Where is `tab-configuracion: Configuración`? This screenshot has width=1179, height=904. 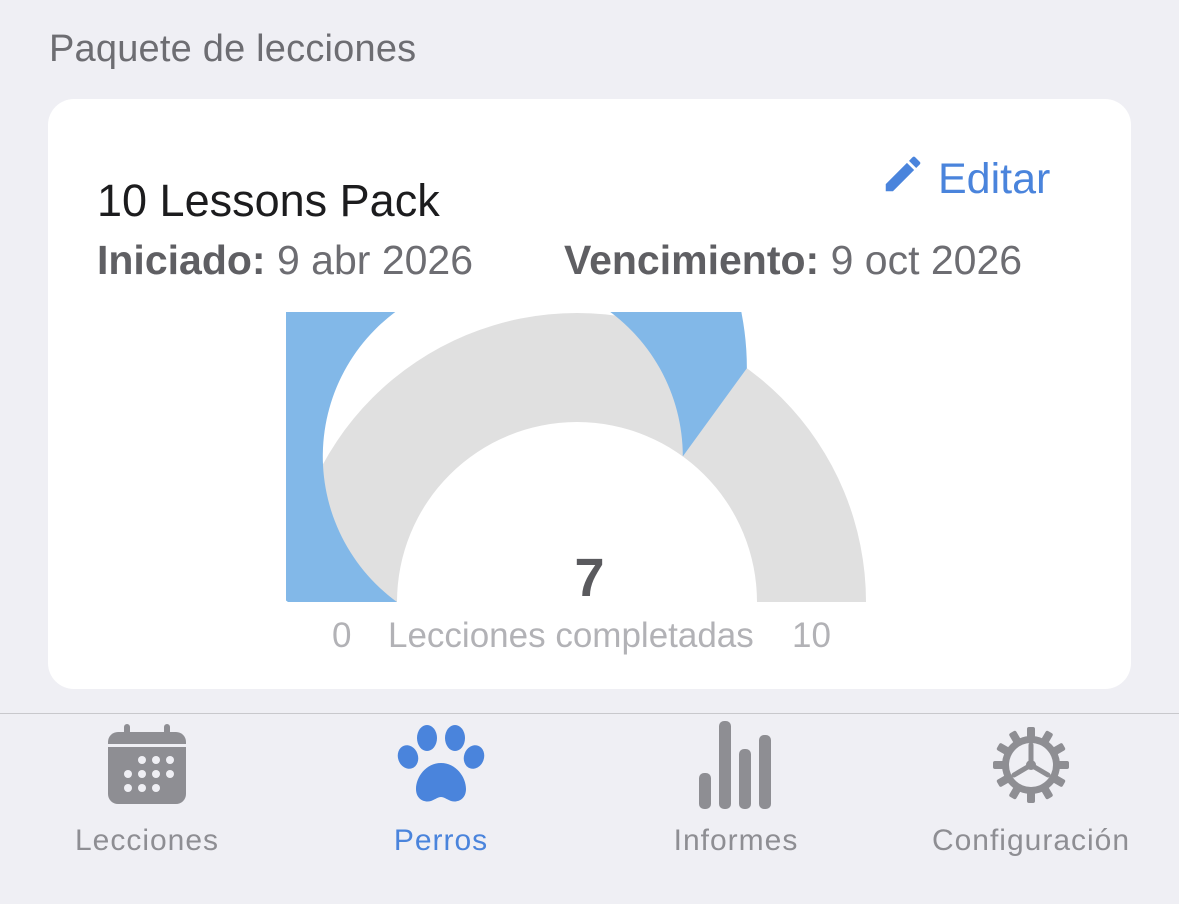 tab-configuracion: Configuración is located at coordinates (1031, 789).